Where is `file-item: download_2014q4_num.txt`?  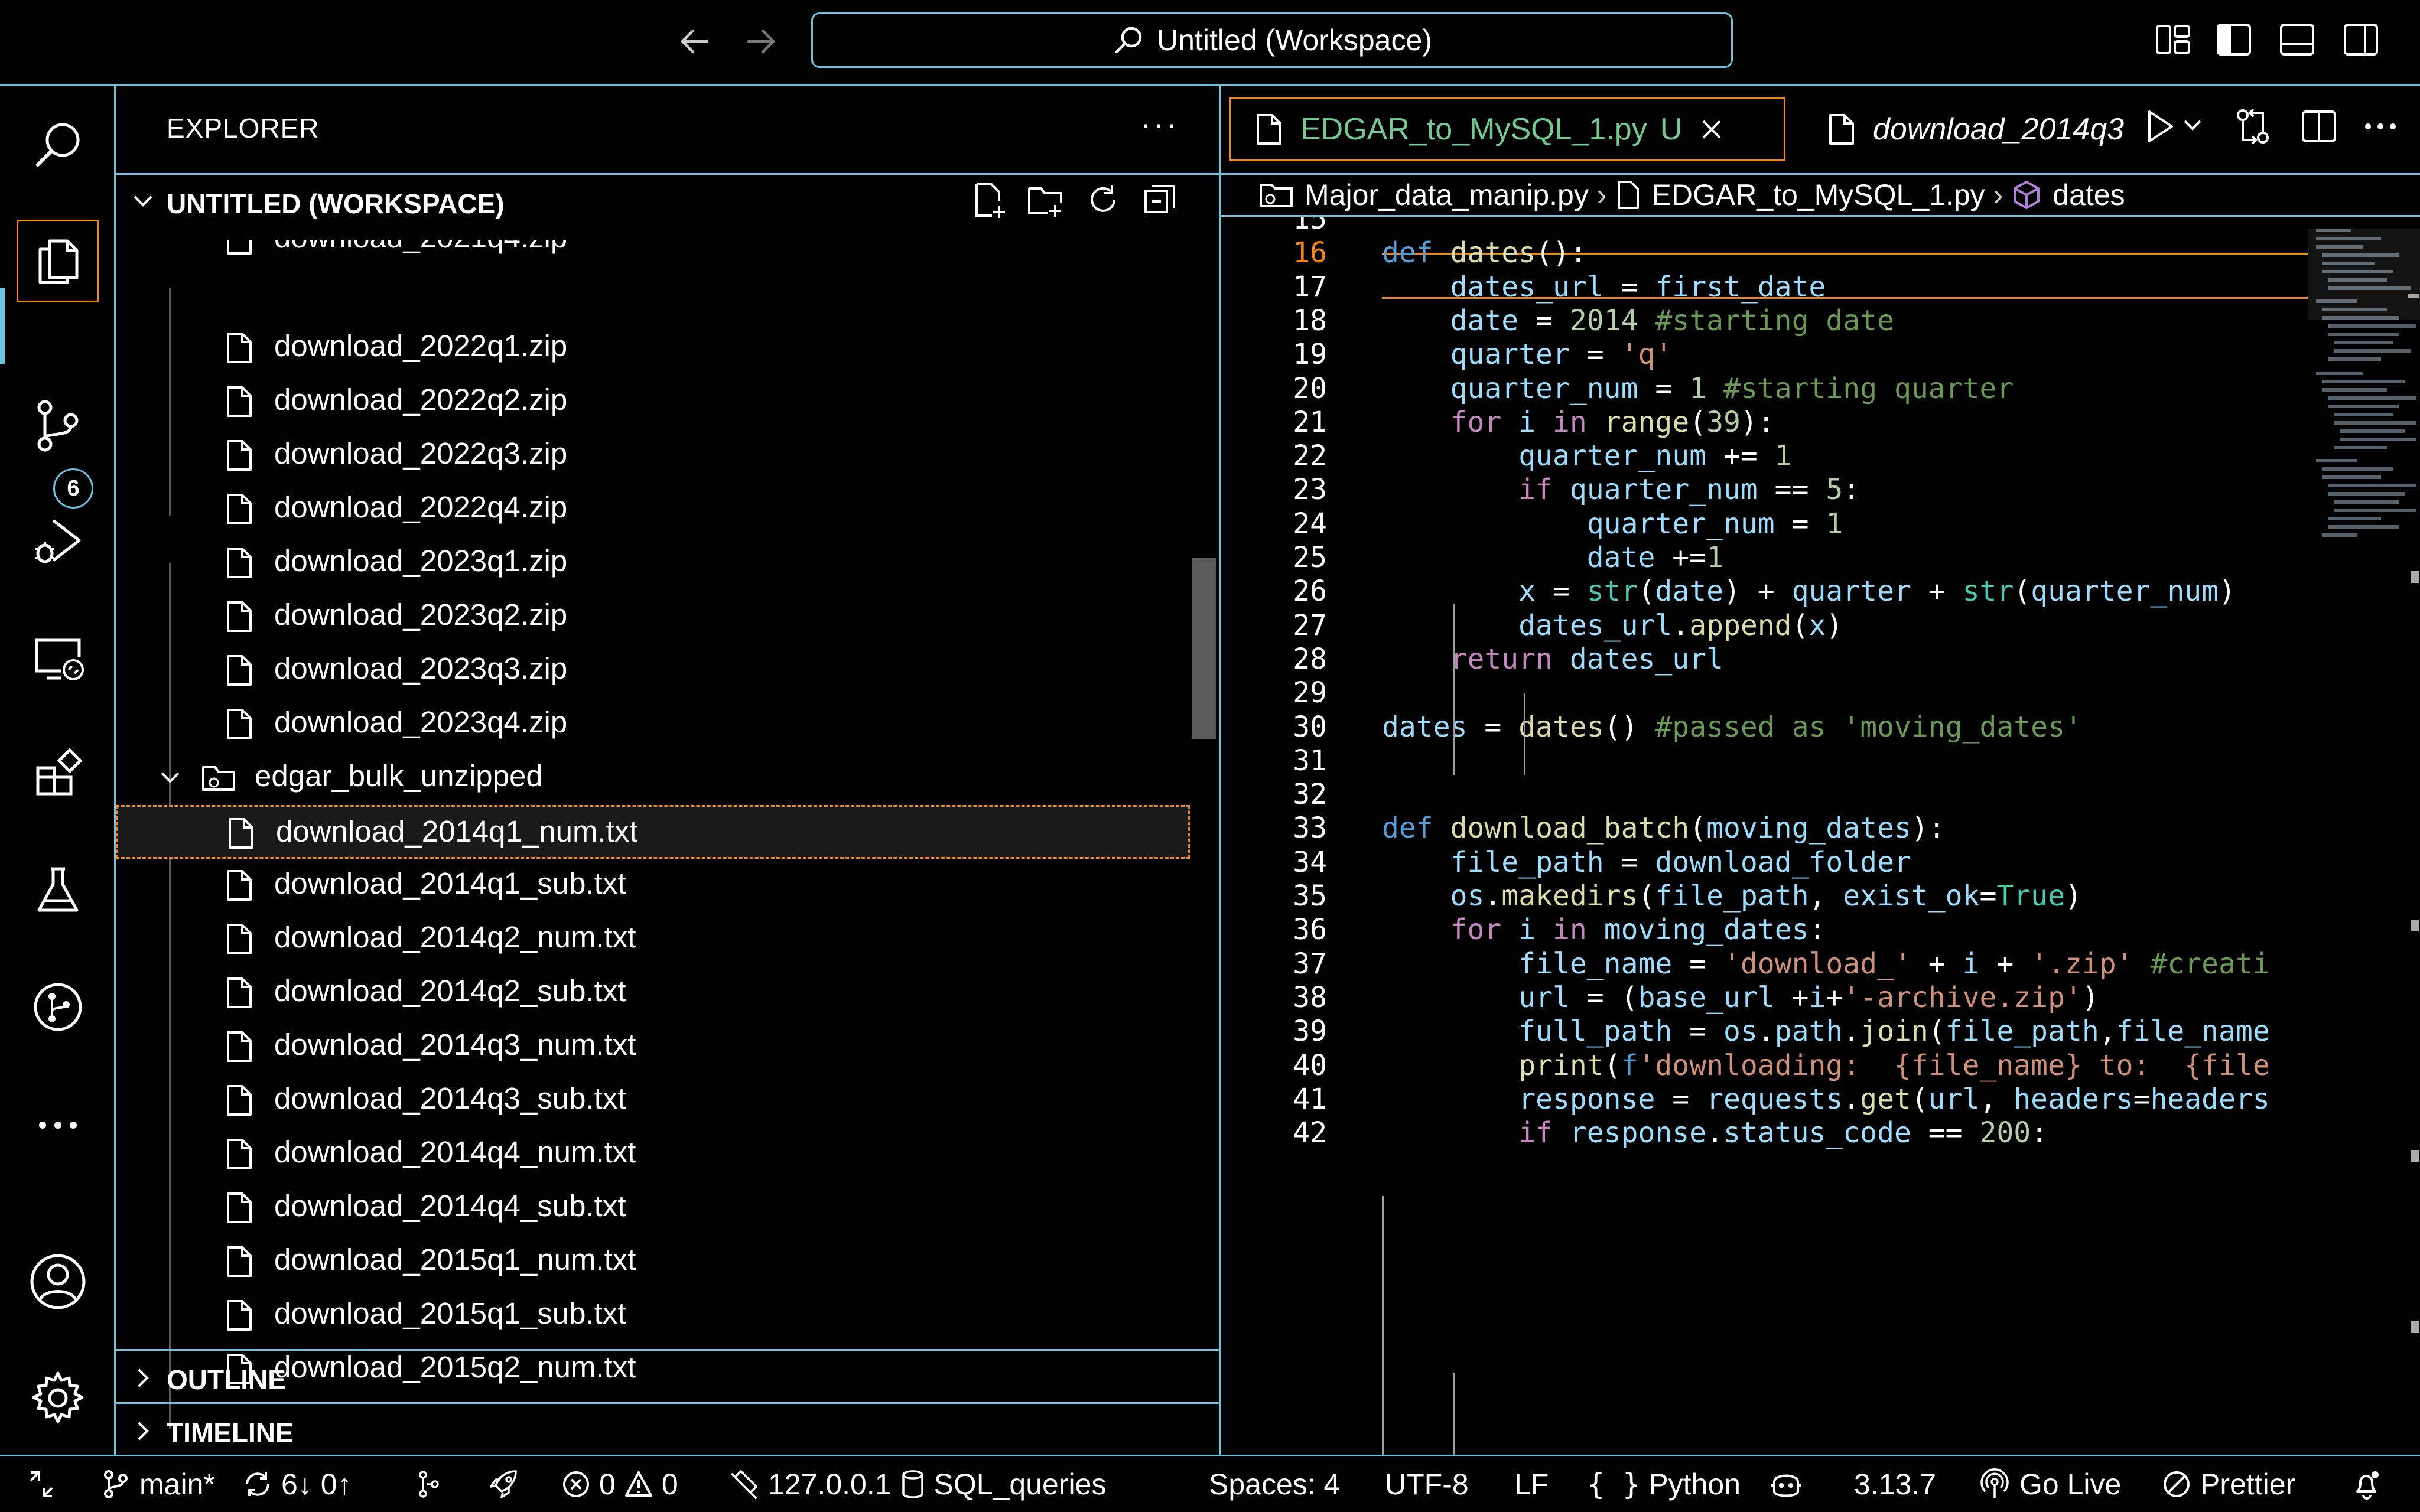 file-item: download_2014q4_num.txt is located at coordinates (653, 1154).